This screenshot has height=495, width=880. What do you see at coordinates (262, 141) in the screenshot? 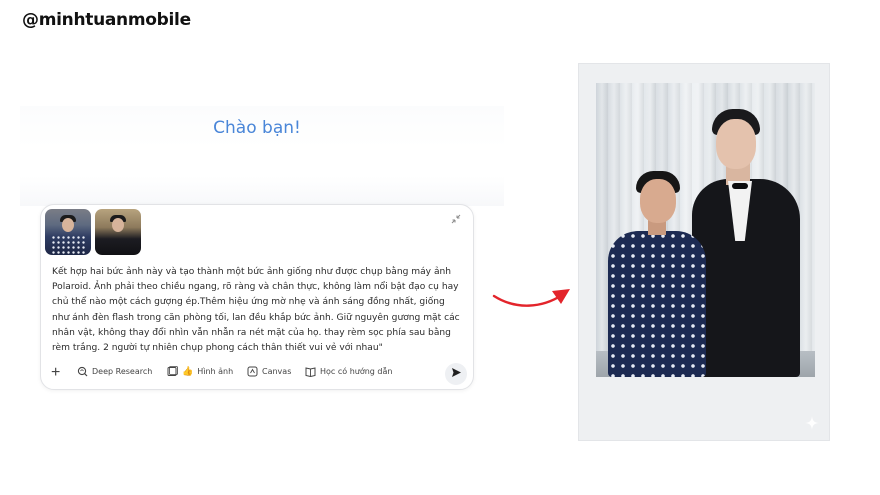
I see `greeting-band` at bounding box center [262, 141].